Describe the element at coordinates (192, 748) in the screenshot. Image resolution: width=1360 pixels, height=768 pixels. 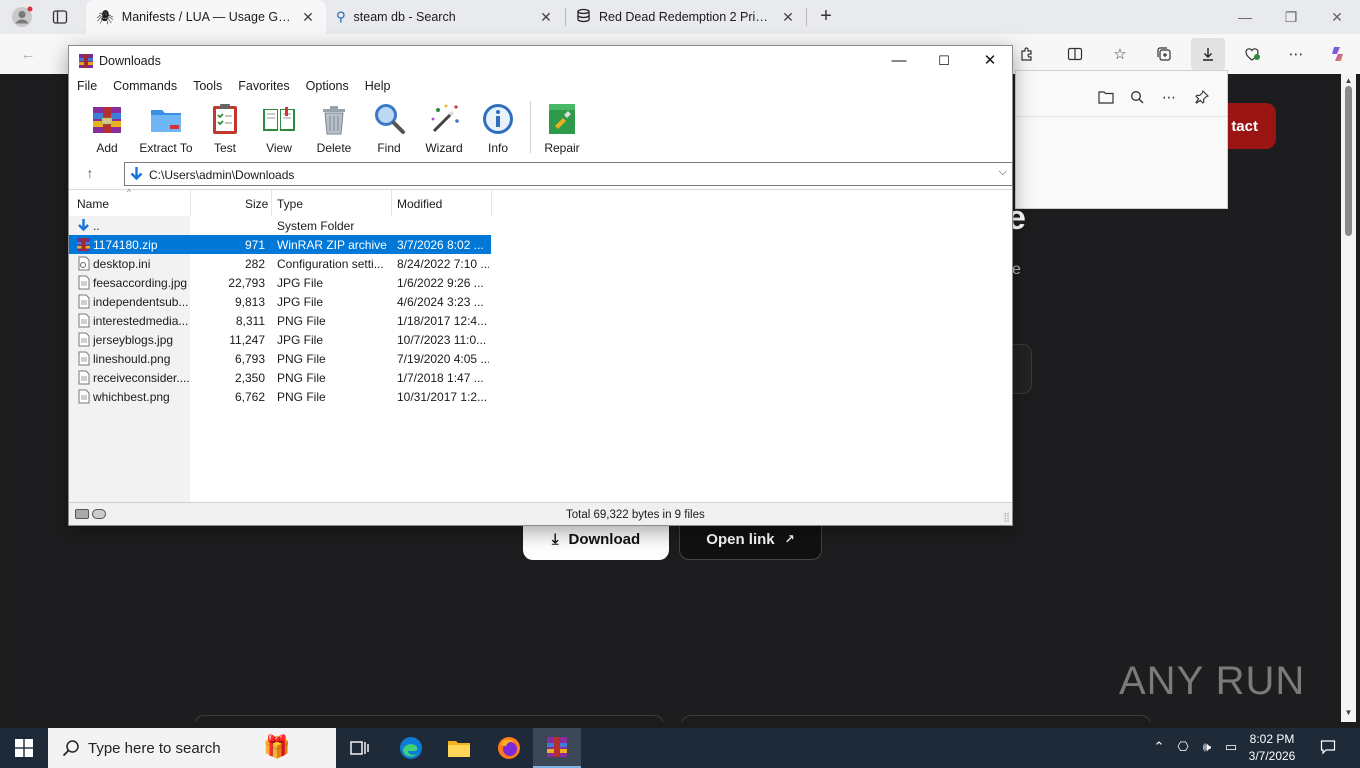
I see `taskbar-search-box: Type here to search 🎁` at that location.